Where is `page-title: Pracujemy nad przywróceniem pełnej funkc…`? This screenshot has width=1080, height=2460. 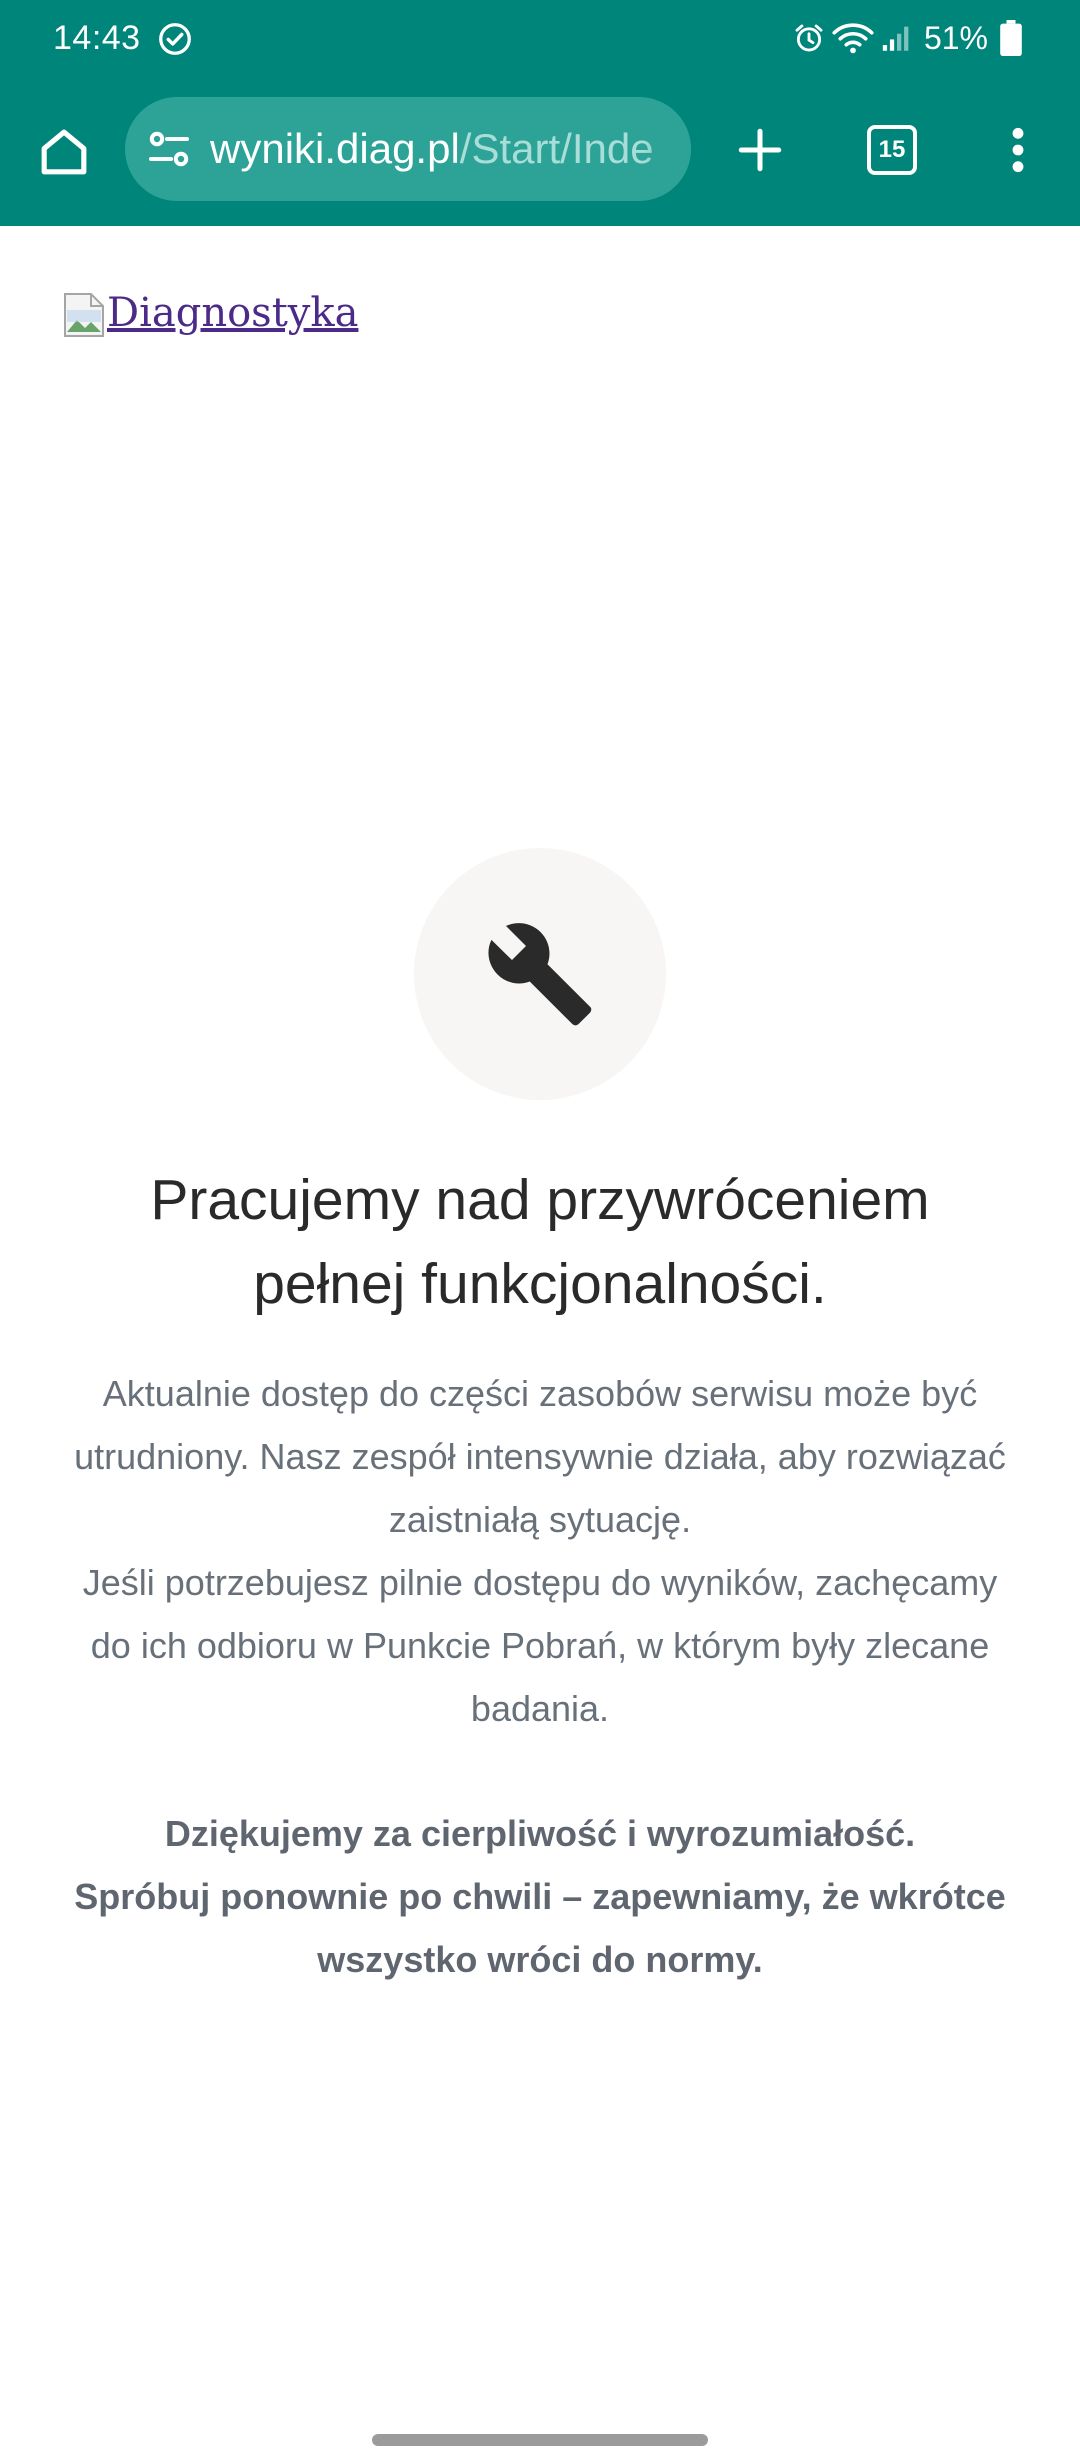
page-title: Pracujemy nad przywróceniem pełnej funkc… is located at coordinates (540, 1242).